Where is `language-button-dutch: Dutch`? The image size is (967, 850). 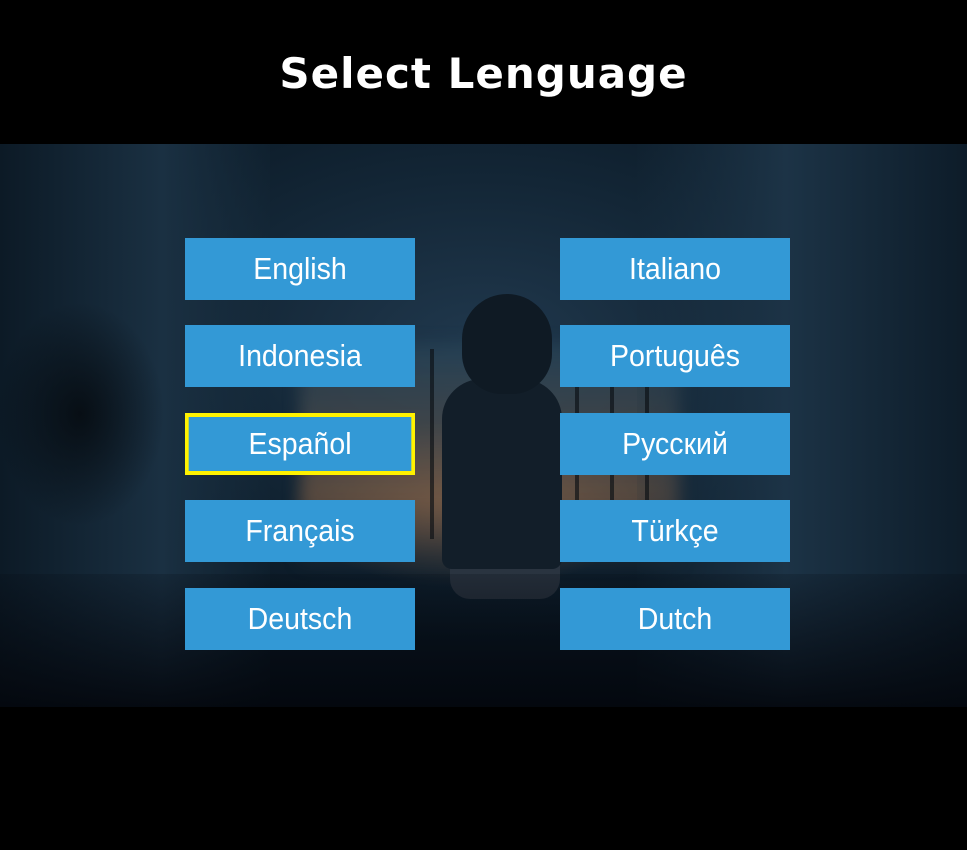
language-button-dutch: Dutch is located at coordinates (675, 619).